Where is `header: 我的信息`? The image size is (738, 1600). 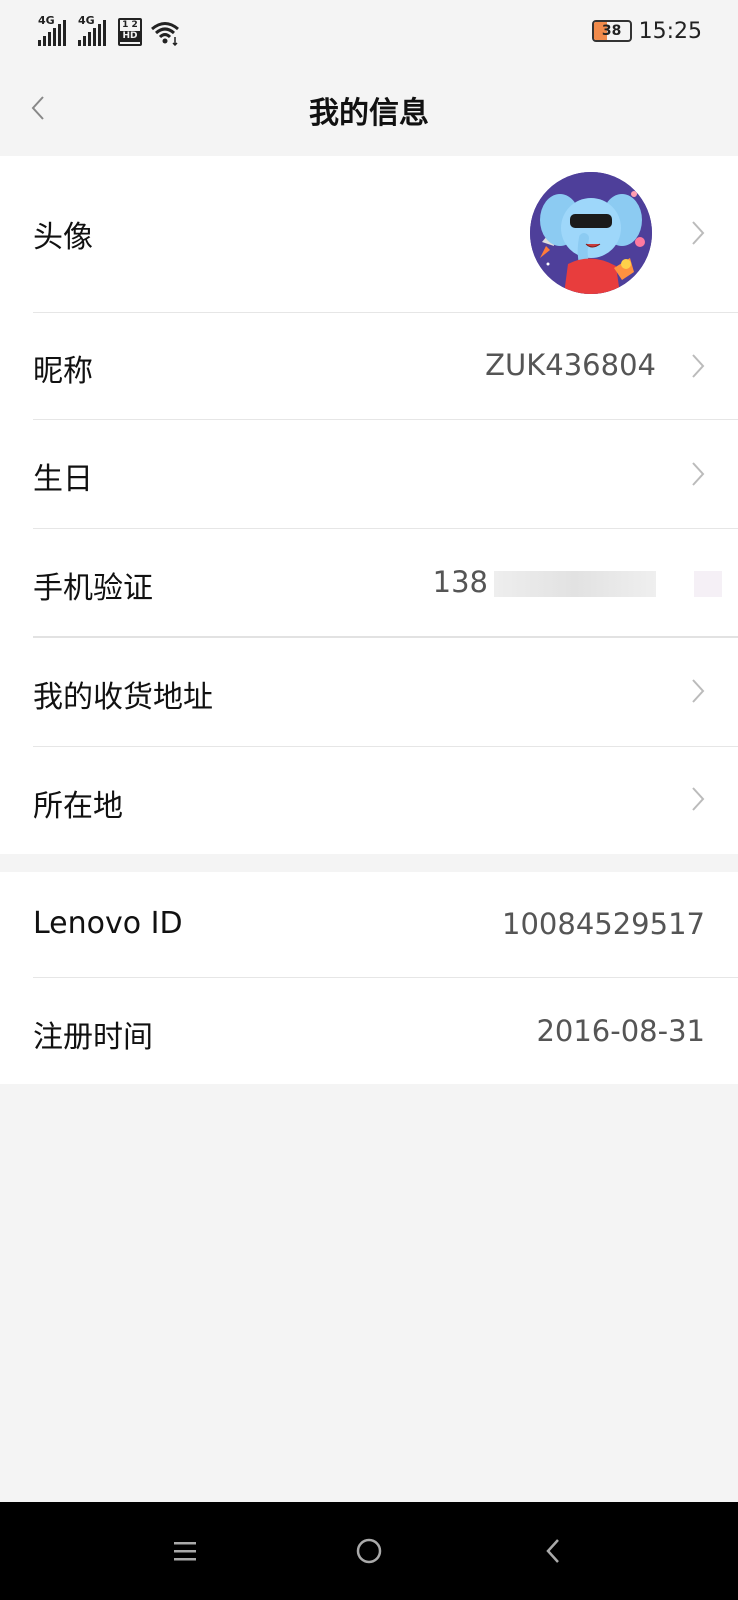 header: 我的信息 is located at coordinates (369, 109).